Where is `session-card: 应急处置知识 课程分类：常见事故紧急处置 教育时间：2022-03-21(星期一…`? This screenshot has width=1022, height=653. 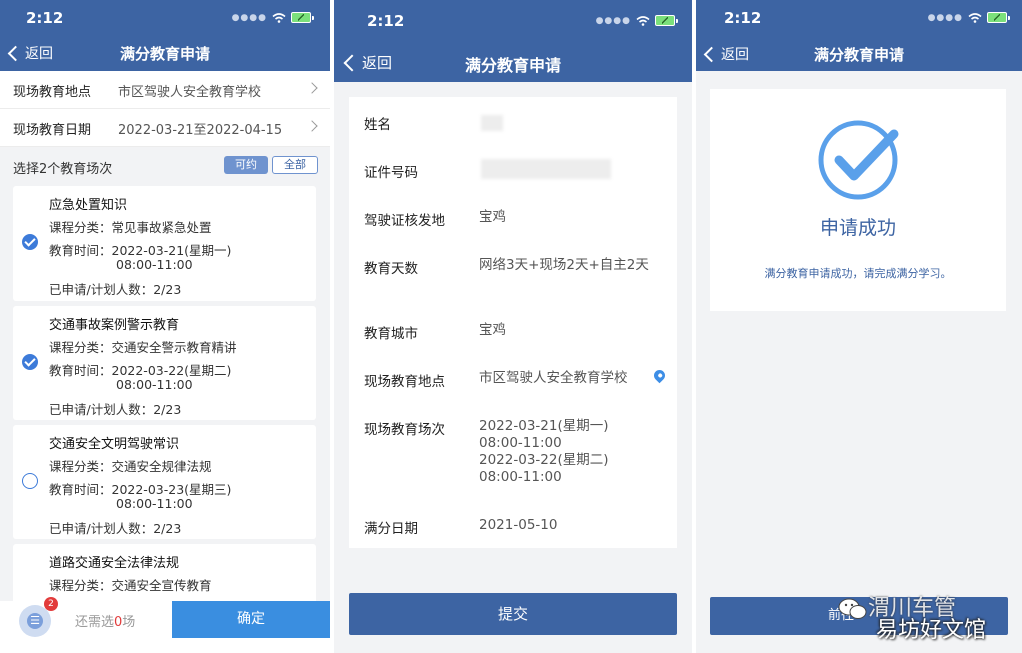
session-card: 应急处置知识 课程分类：常见事故紧急处置 教育时间：2022-03-21(星期一… is located at coordinates (164, 243).